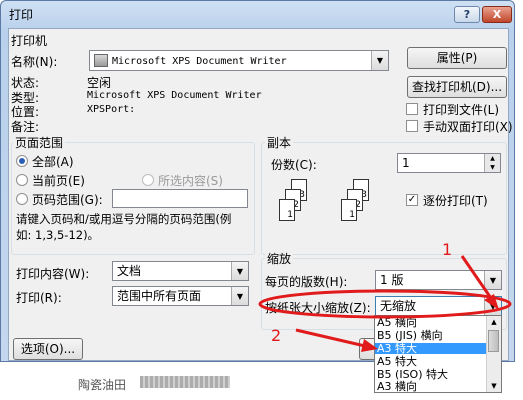 This screenshot has width=523, height=400. I want to click on annotation-overlay, so click(385, 303).